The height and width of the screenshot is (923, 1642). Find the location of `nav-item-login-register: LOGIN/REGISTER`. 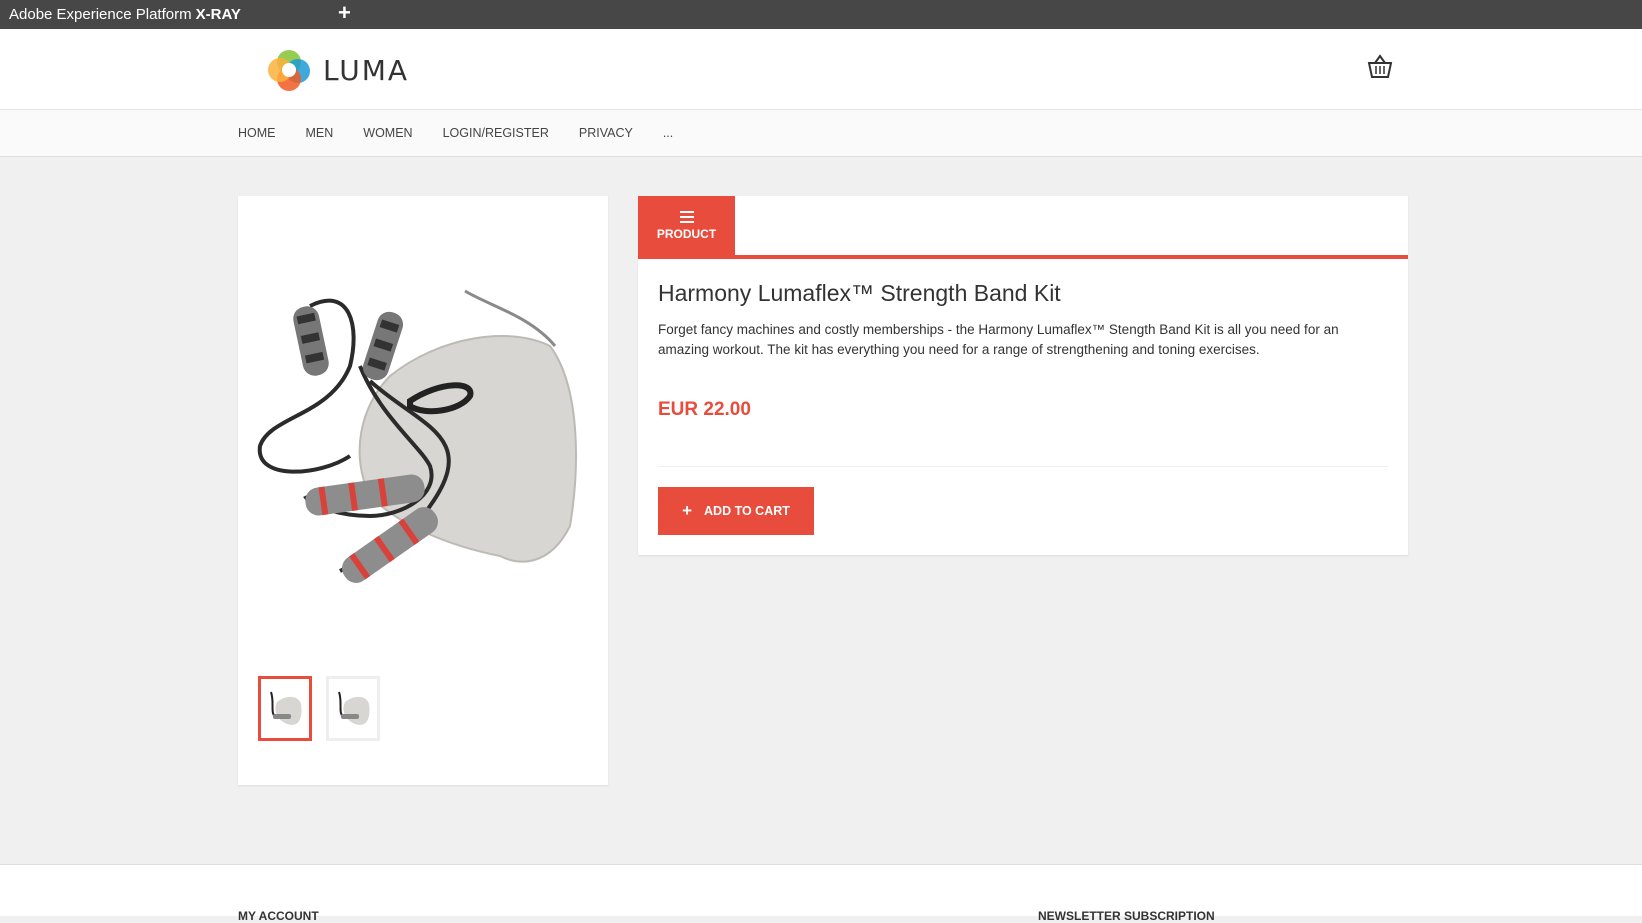

nav-item-login-register: LOGIN/REGISTER is located at coordinates (496, 133).